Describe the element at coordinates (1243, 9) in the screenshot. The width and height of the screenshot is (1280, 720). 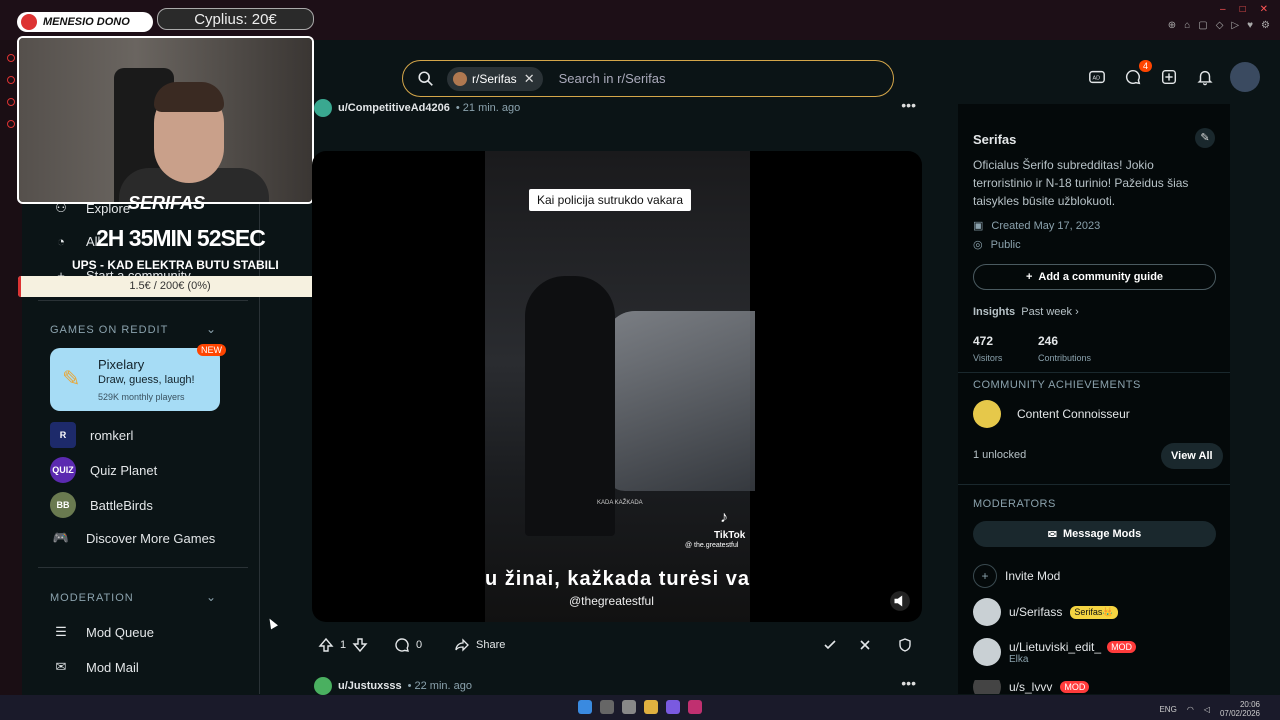
I see `maximize-icon: □` at that location.